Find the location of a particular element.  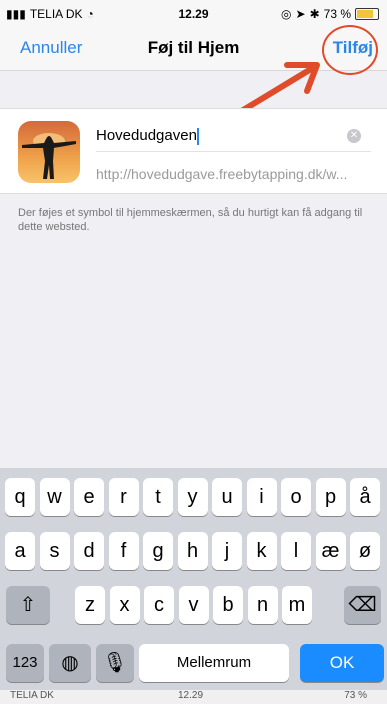

key-d: d is located at coordinates (89, 551).